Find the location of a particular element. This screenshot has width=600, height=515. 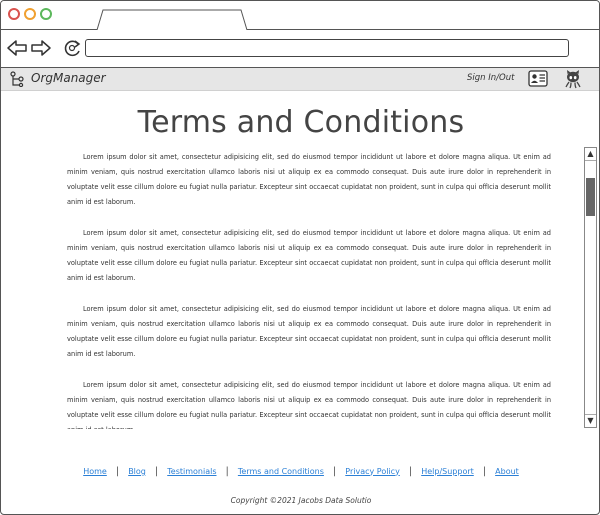

minimize-window-button is located at coordinates (30, 14).